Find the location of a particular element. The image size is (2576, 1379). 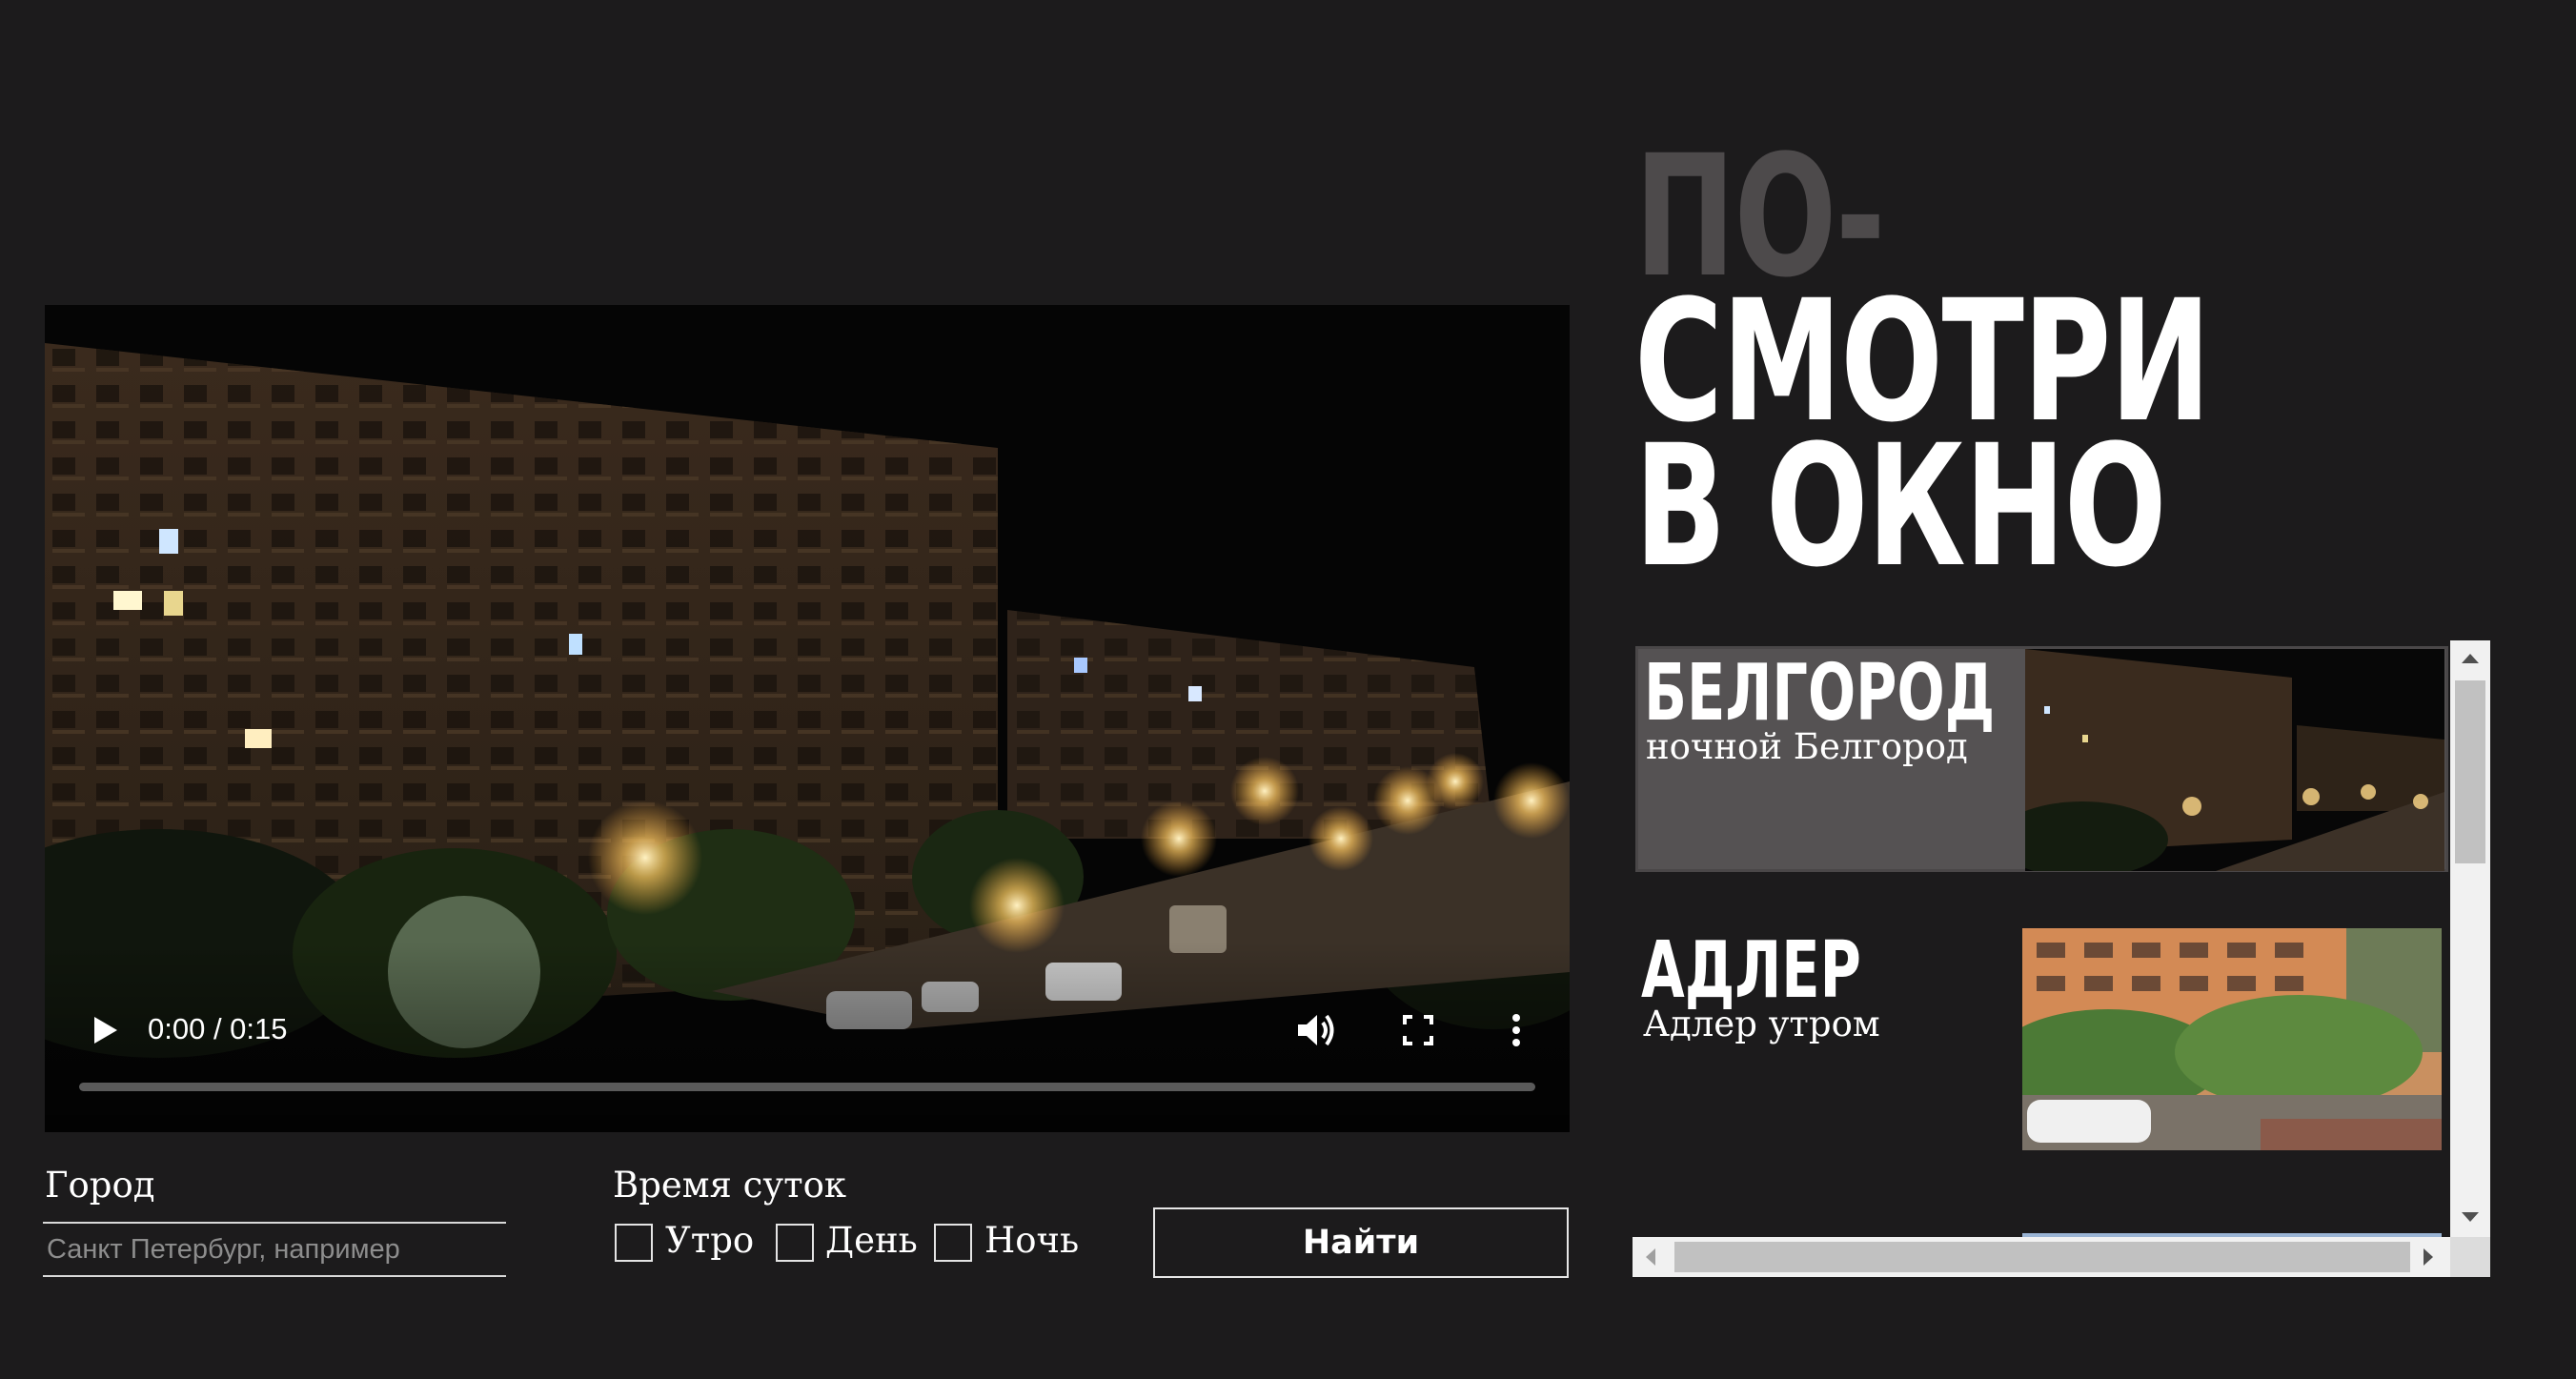

checkbox-day is located at coordinates (795, 1243).